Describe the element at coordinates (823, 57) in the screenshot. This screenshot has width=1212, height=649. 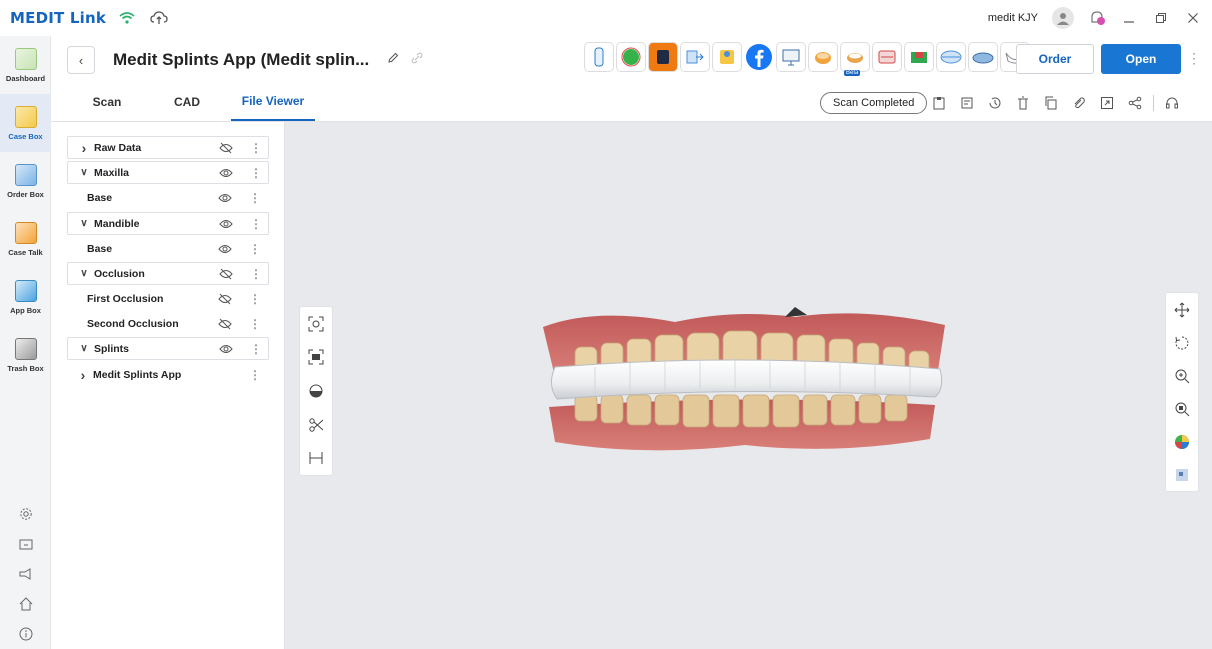
I see `app-icon-orange-model` at that location.